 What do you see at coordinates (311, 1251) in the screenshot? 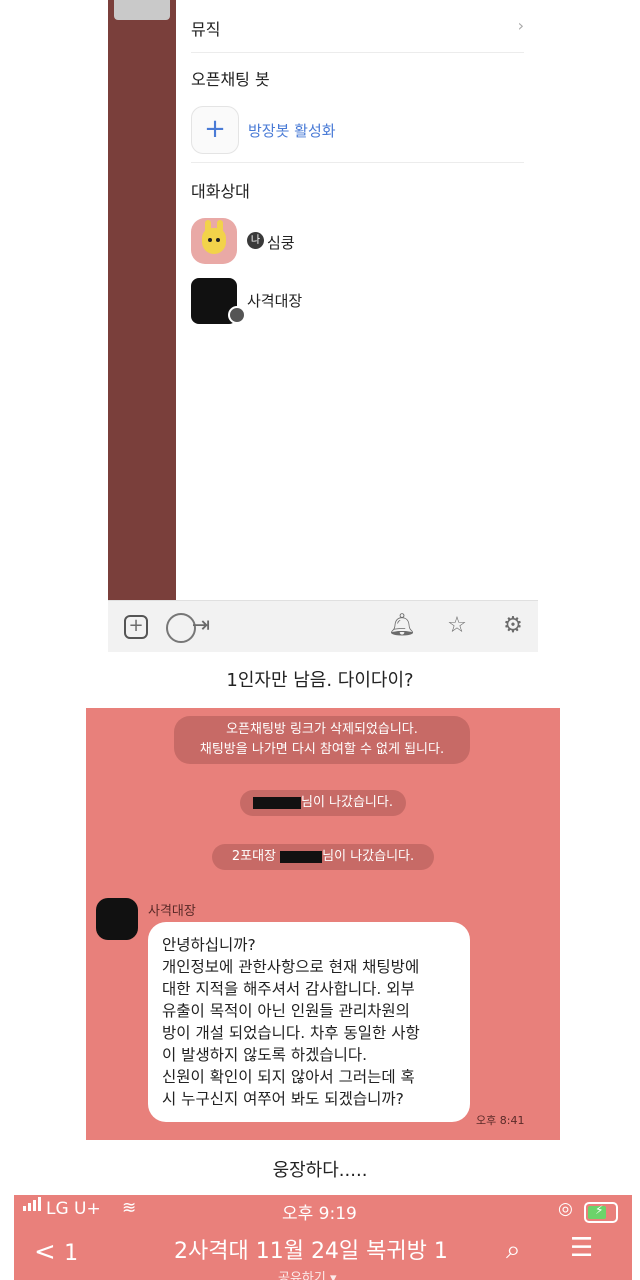
I see `page-title: 2사격대 11월 24일 복귀방 1` at bounding box center [311, 1251].